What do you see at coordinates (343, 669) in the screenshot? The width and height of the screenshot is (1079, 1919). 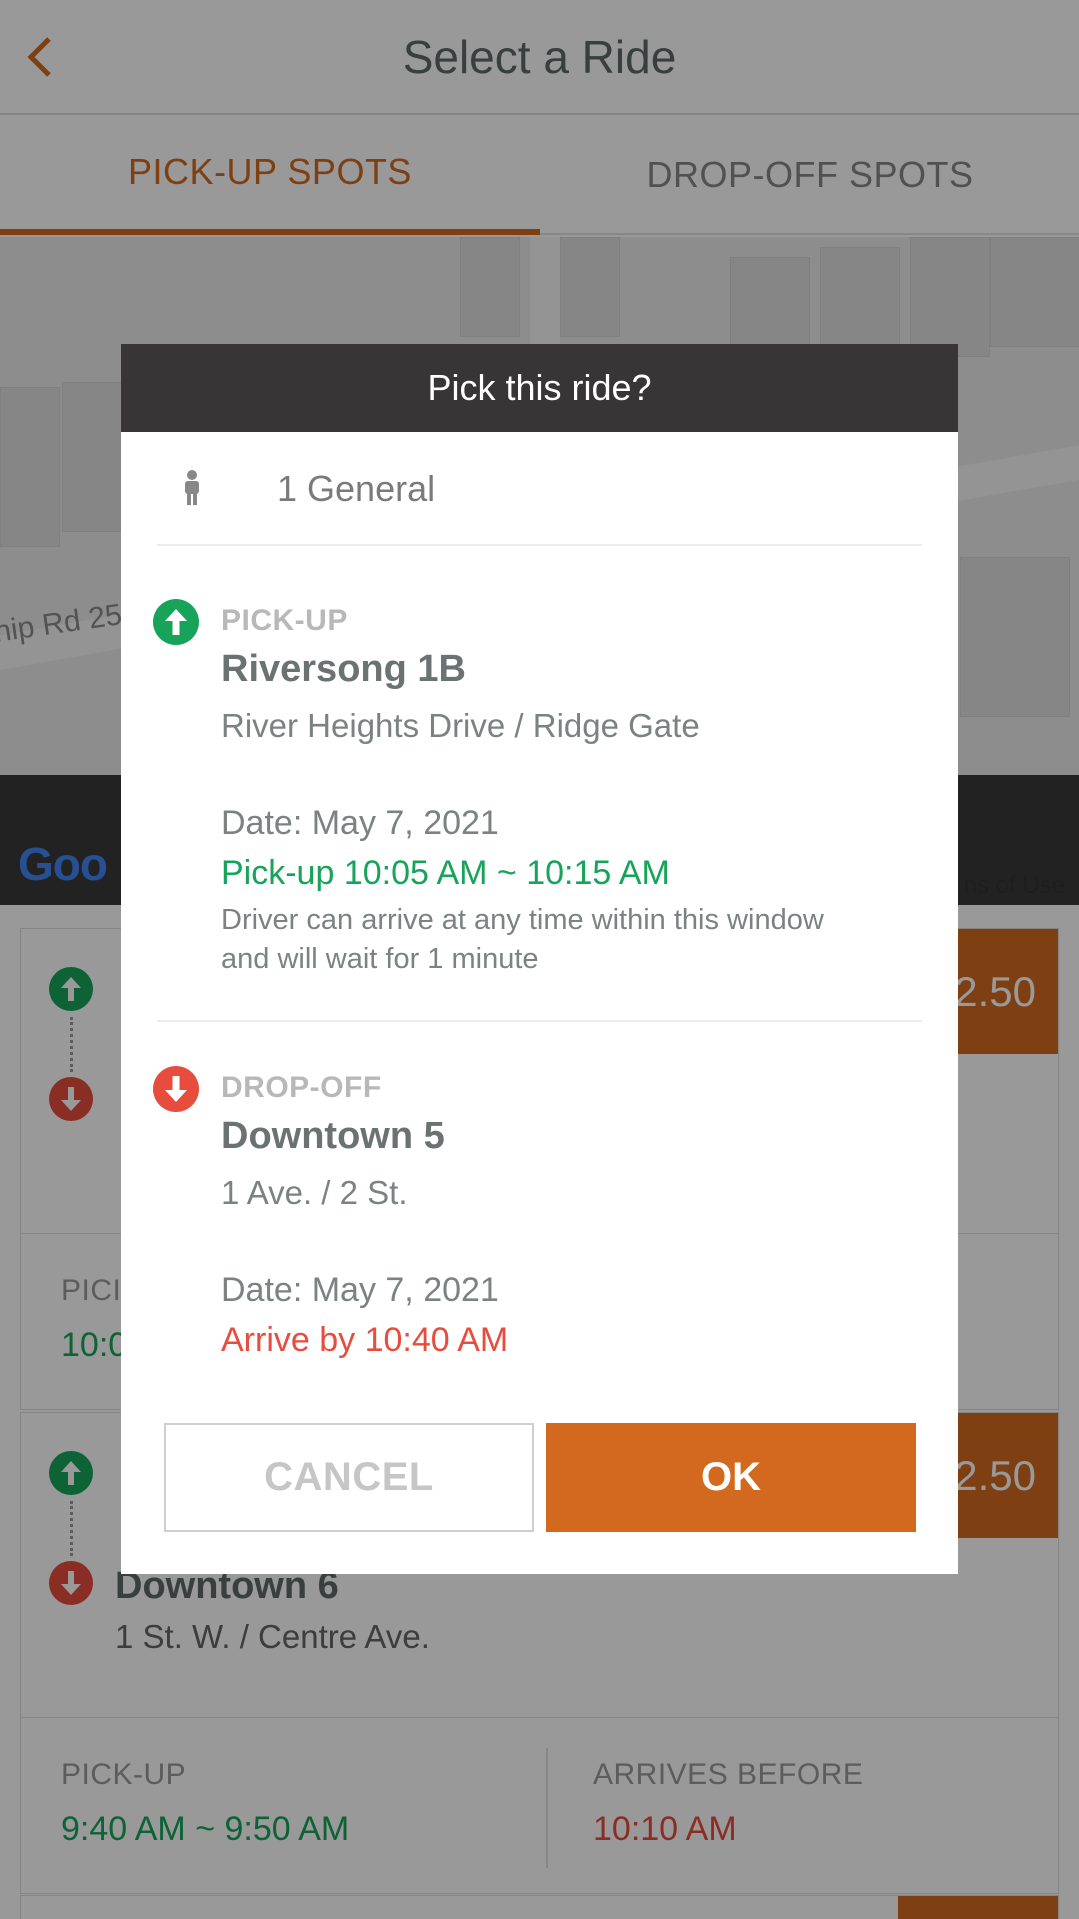 I see `pickup-stop-name: Riversong 1B` at bounding box center [343, 669].